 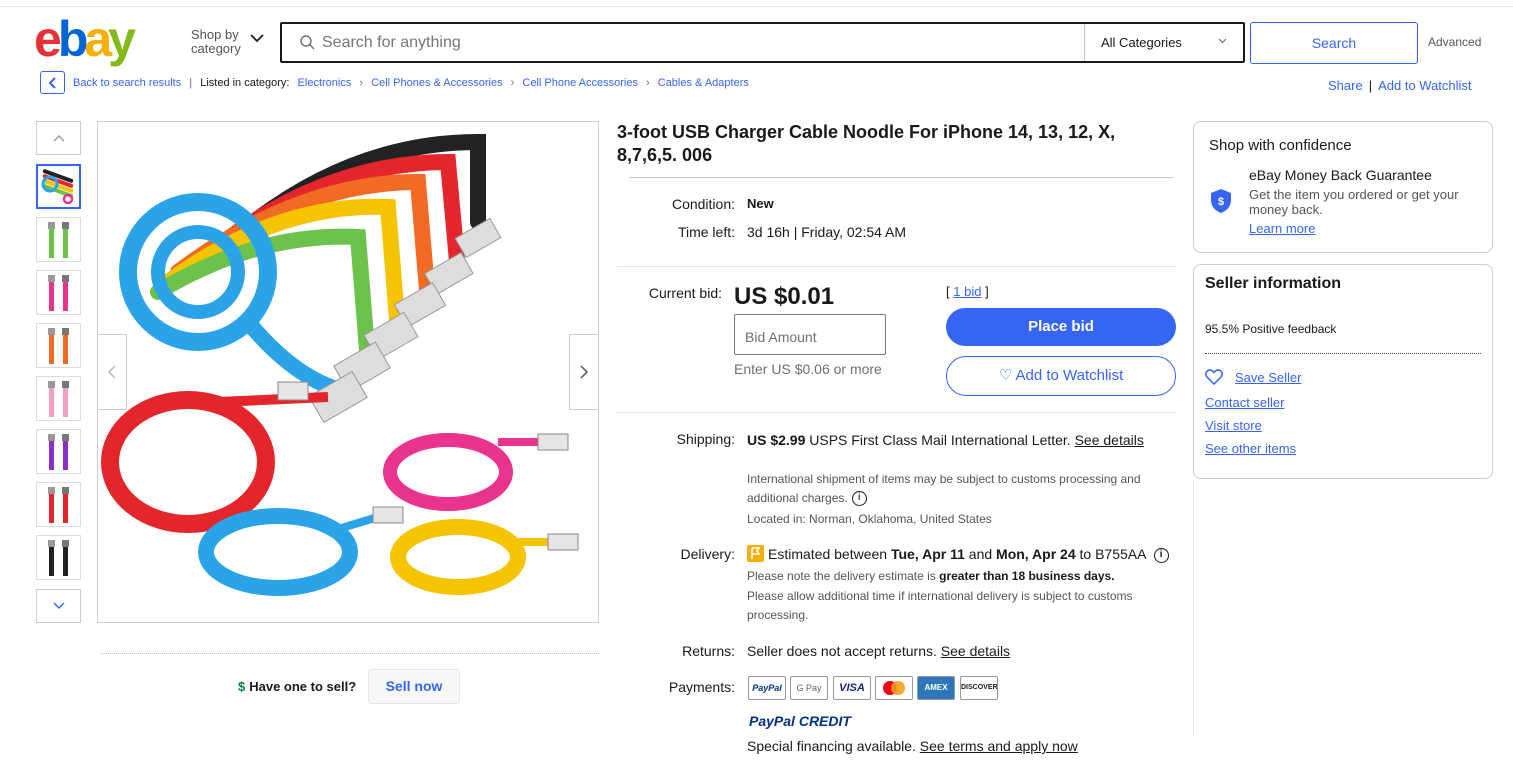 I want to click on top-add-to-watchlist-link: Add to Watchlist, so click(x=1424, y=85).